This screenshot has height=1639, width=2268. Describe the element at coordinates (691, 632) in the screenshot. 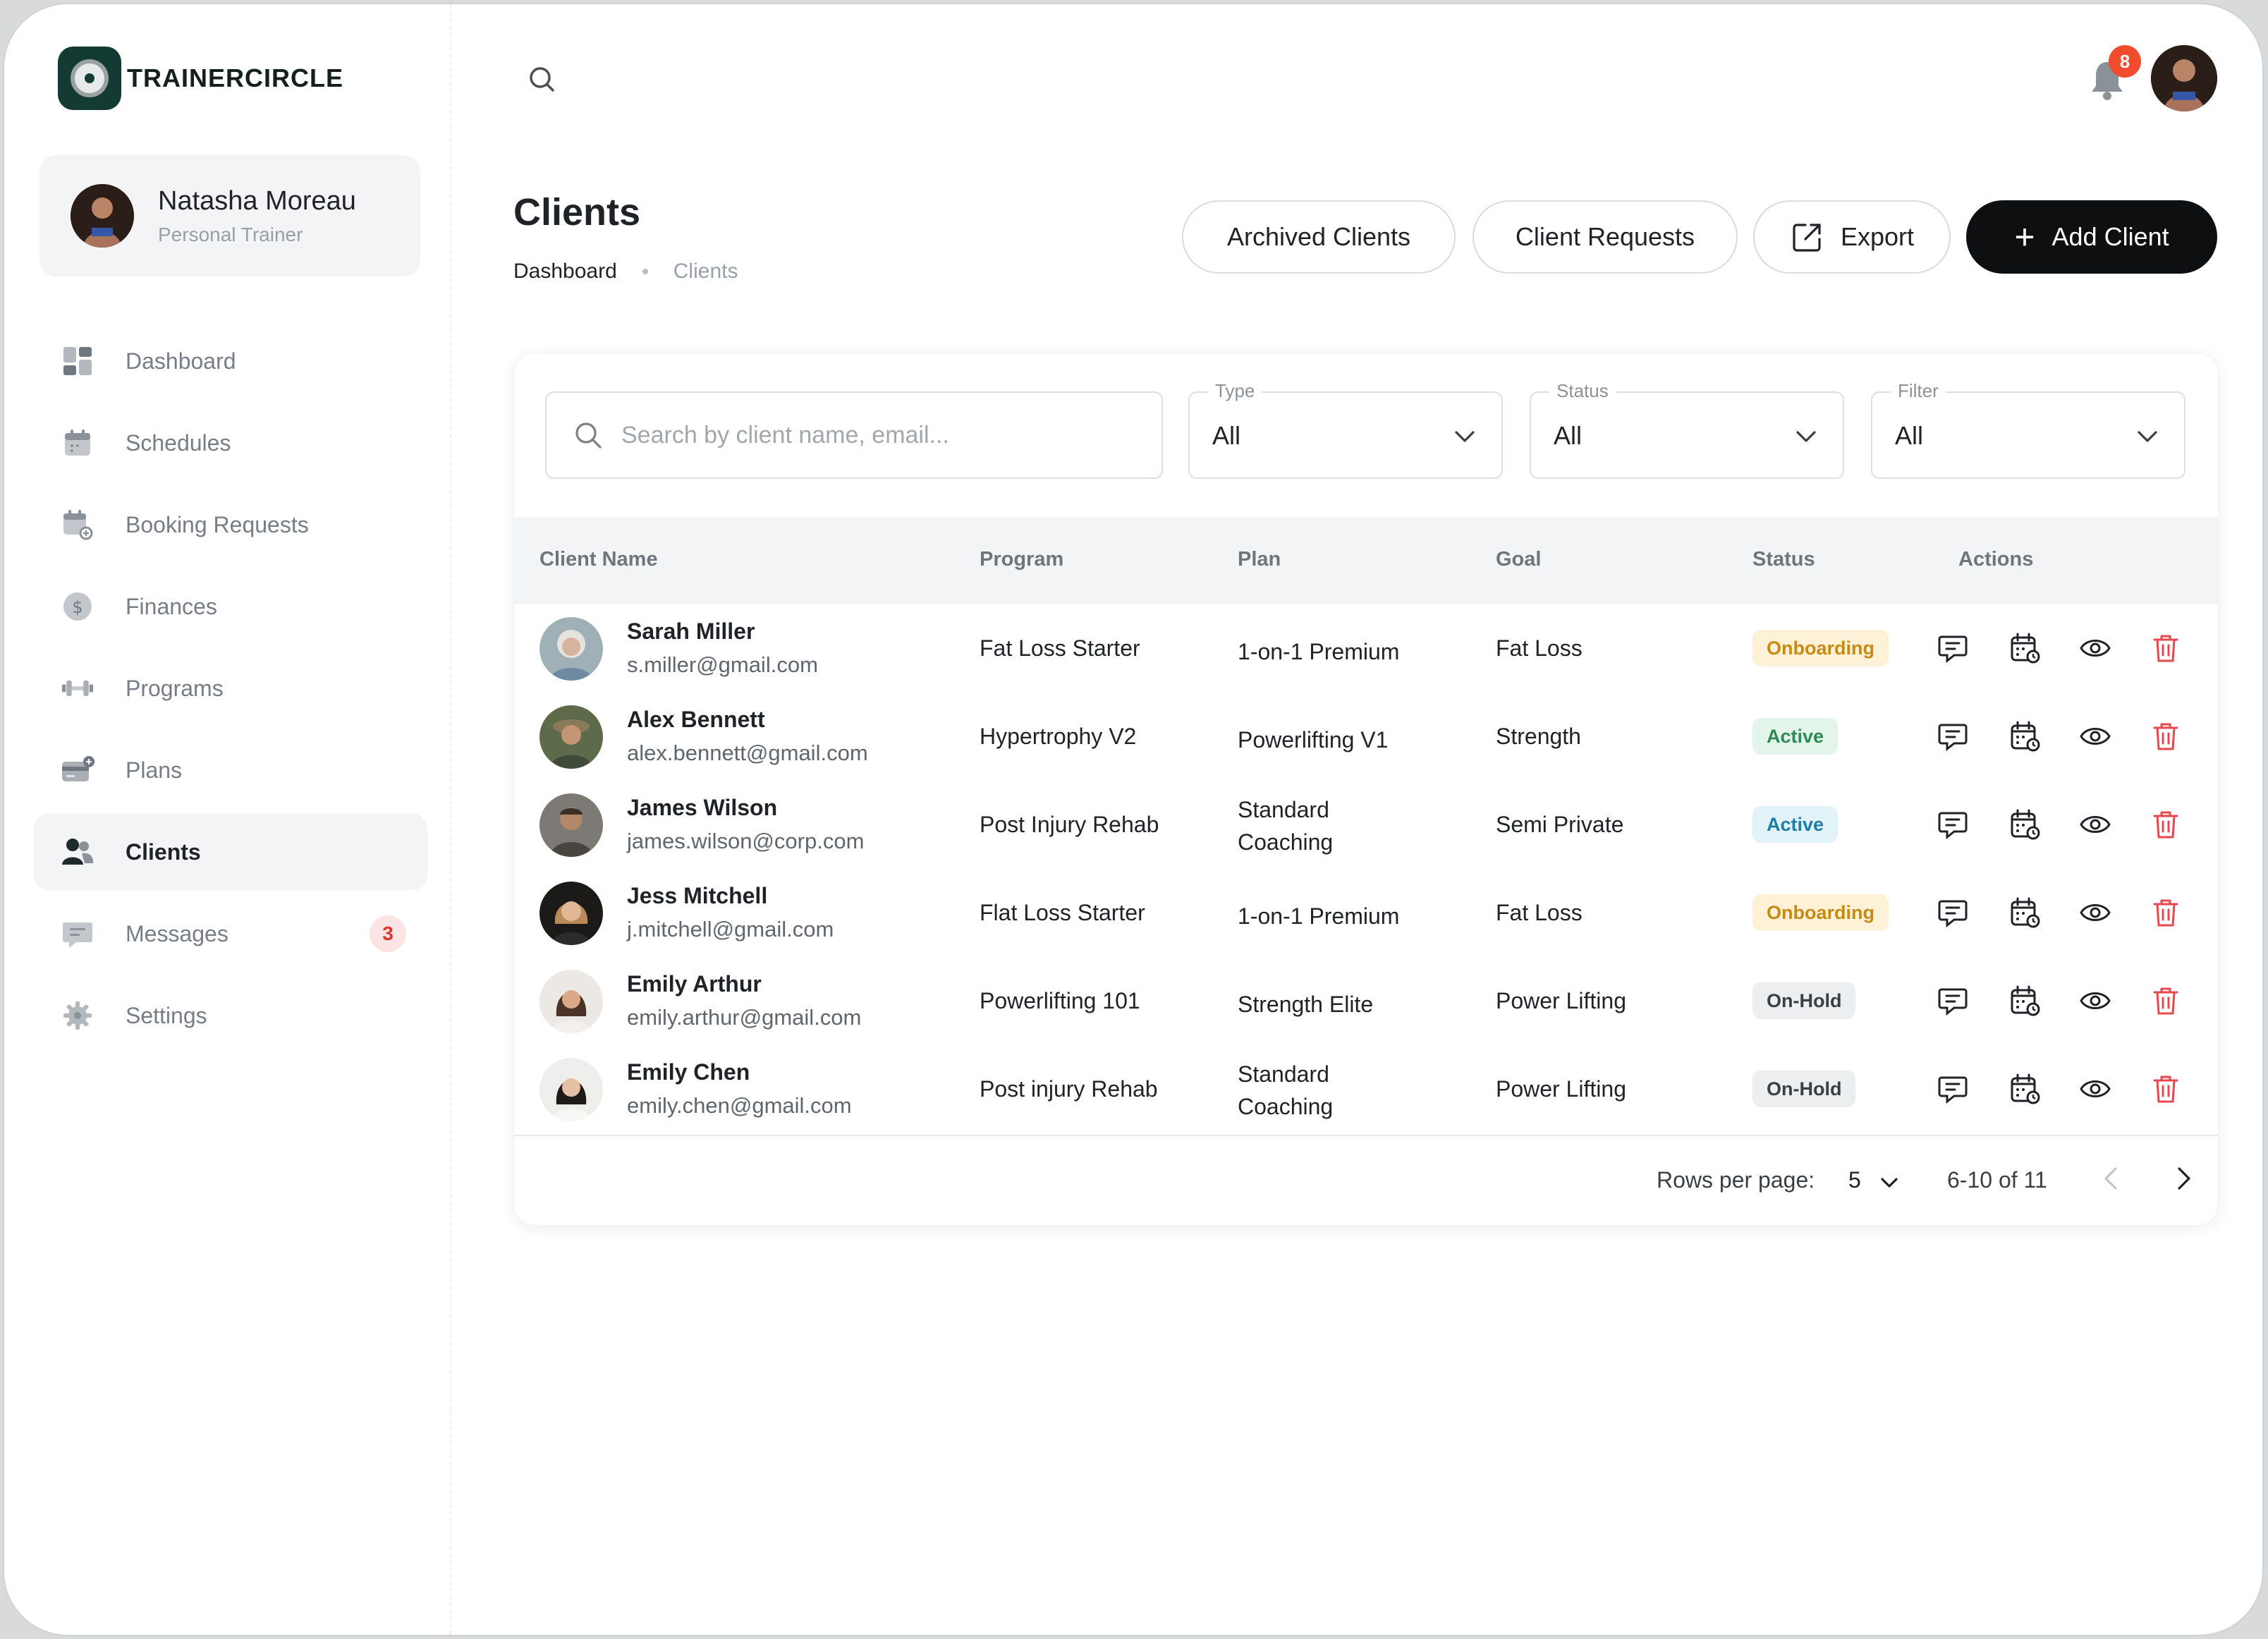

I see `client-name: Sarah Miller` at that location.